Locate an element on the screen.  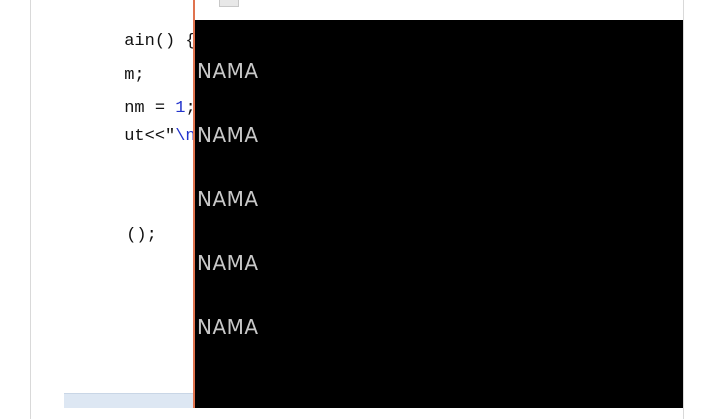
frame-border-right is located at coordinates (683, 209).